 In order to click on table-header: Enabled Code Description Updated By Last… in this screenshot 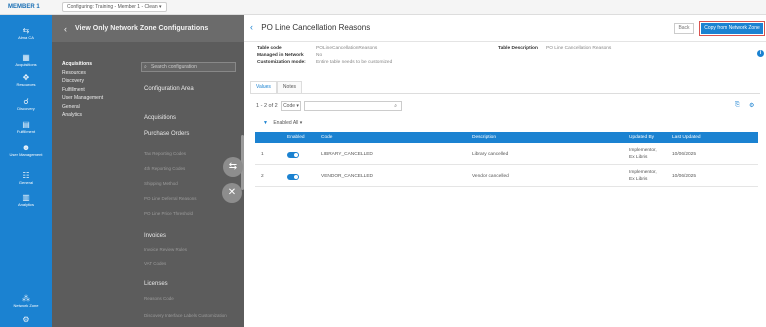, I will do `click(506, 137)`.